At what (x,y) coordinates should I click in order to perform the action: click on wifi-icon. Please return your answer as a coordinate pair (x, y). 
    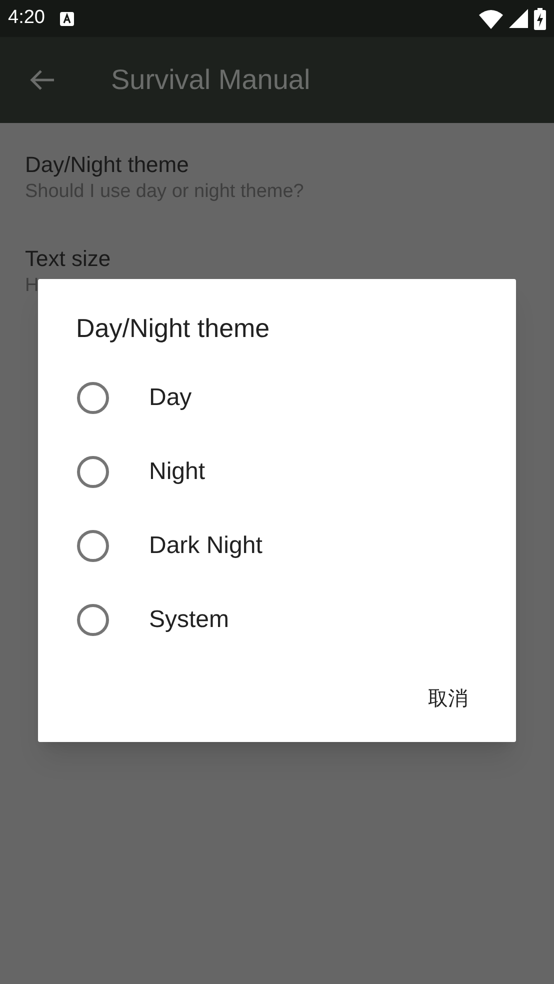
    Looking at the image, I should click on (491, 18).